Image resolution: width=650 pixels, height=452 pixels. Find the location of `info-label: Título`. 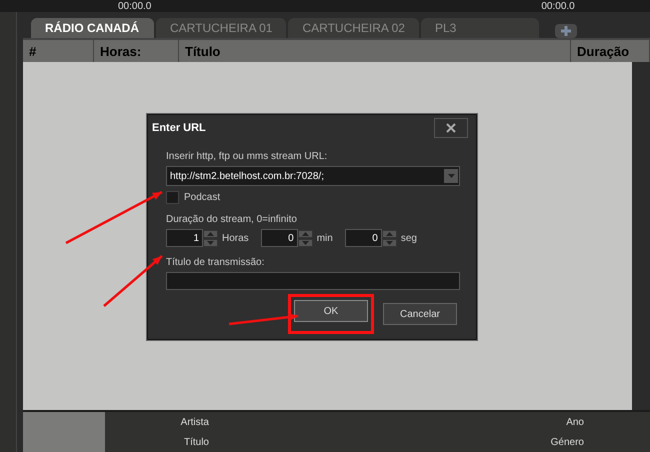

info-label: Título is located at coordinates (196, 442).